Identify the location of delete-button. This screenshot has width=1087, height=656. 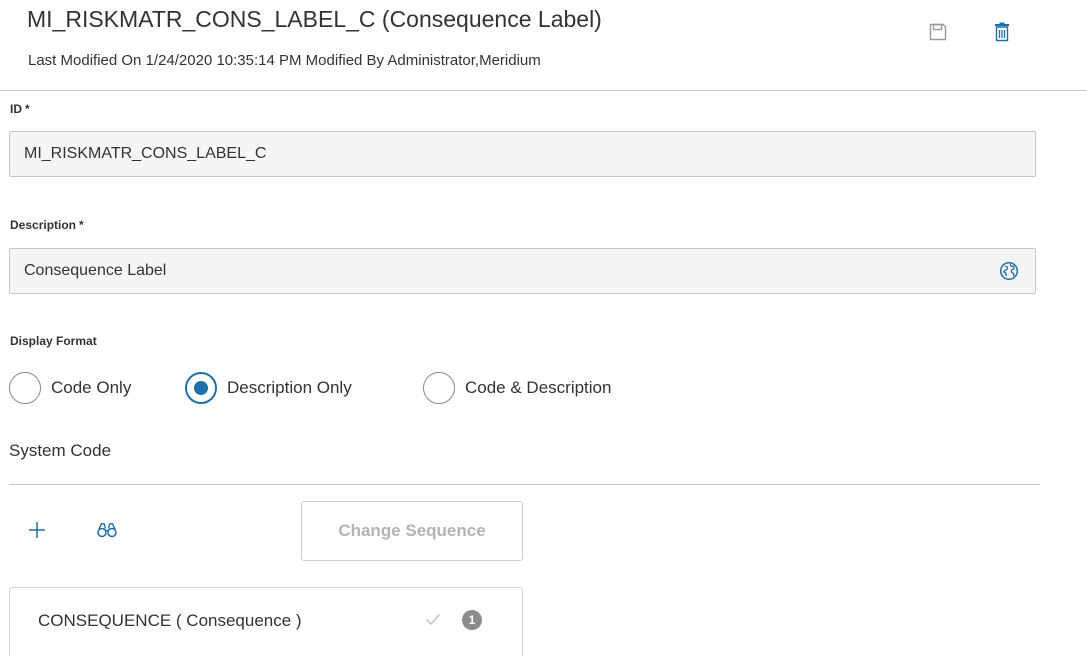
(1002, 32).